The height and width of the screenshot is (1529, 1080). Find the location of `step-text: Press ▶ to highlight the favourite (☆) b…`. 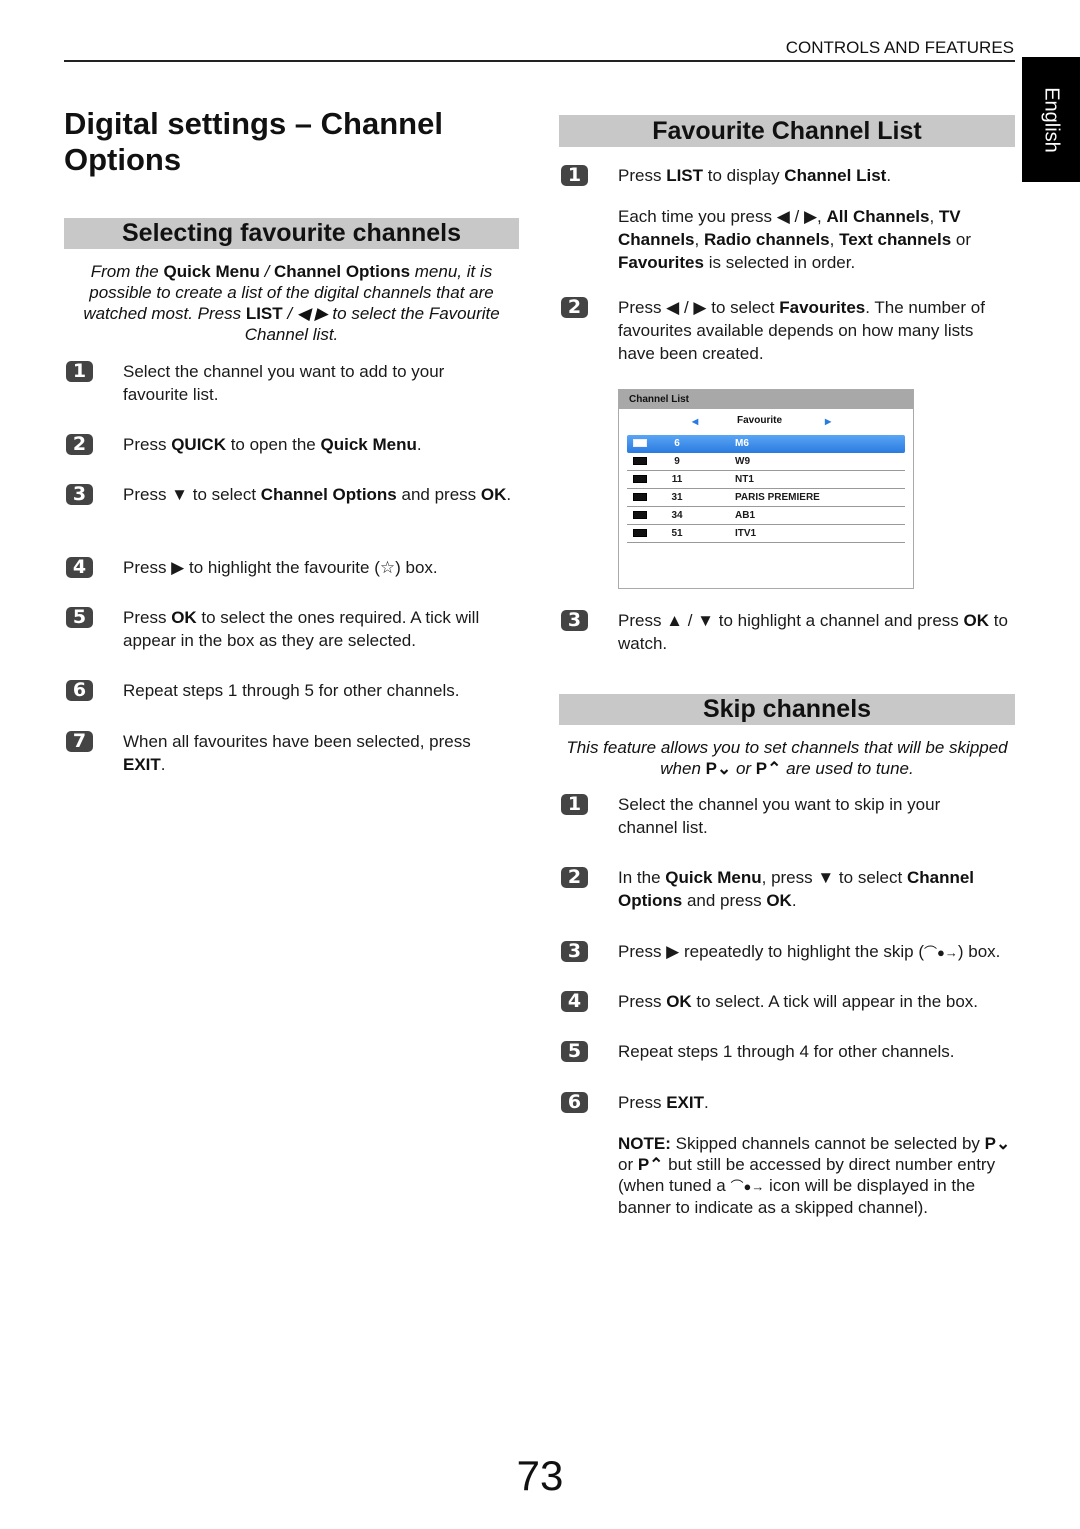

step-text: Press ▶ to highlight the favourite (☆) b… is located at coordinates (280, 567).